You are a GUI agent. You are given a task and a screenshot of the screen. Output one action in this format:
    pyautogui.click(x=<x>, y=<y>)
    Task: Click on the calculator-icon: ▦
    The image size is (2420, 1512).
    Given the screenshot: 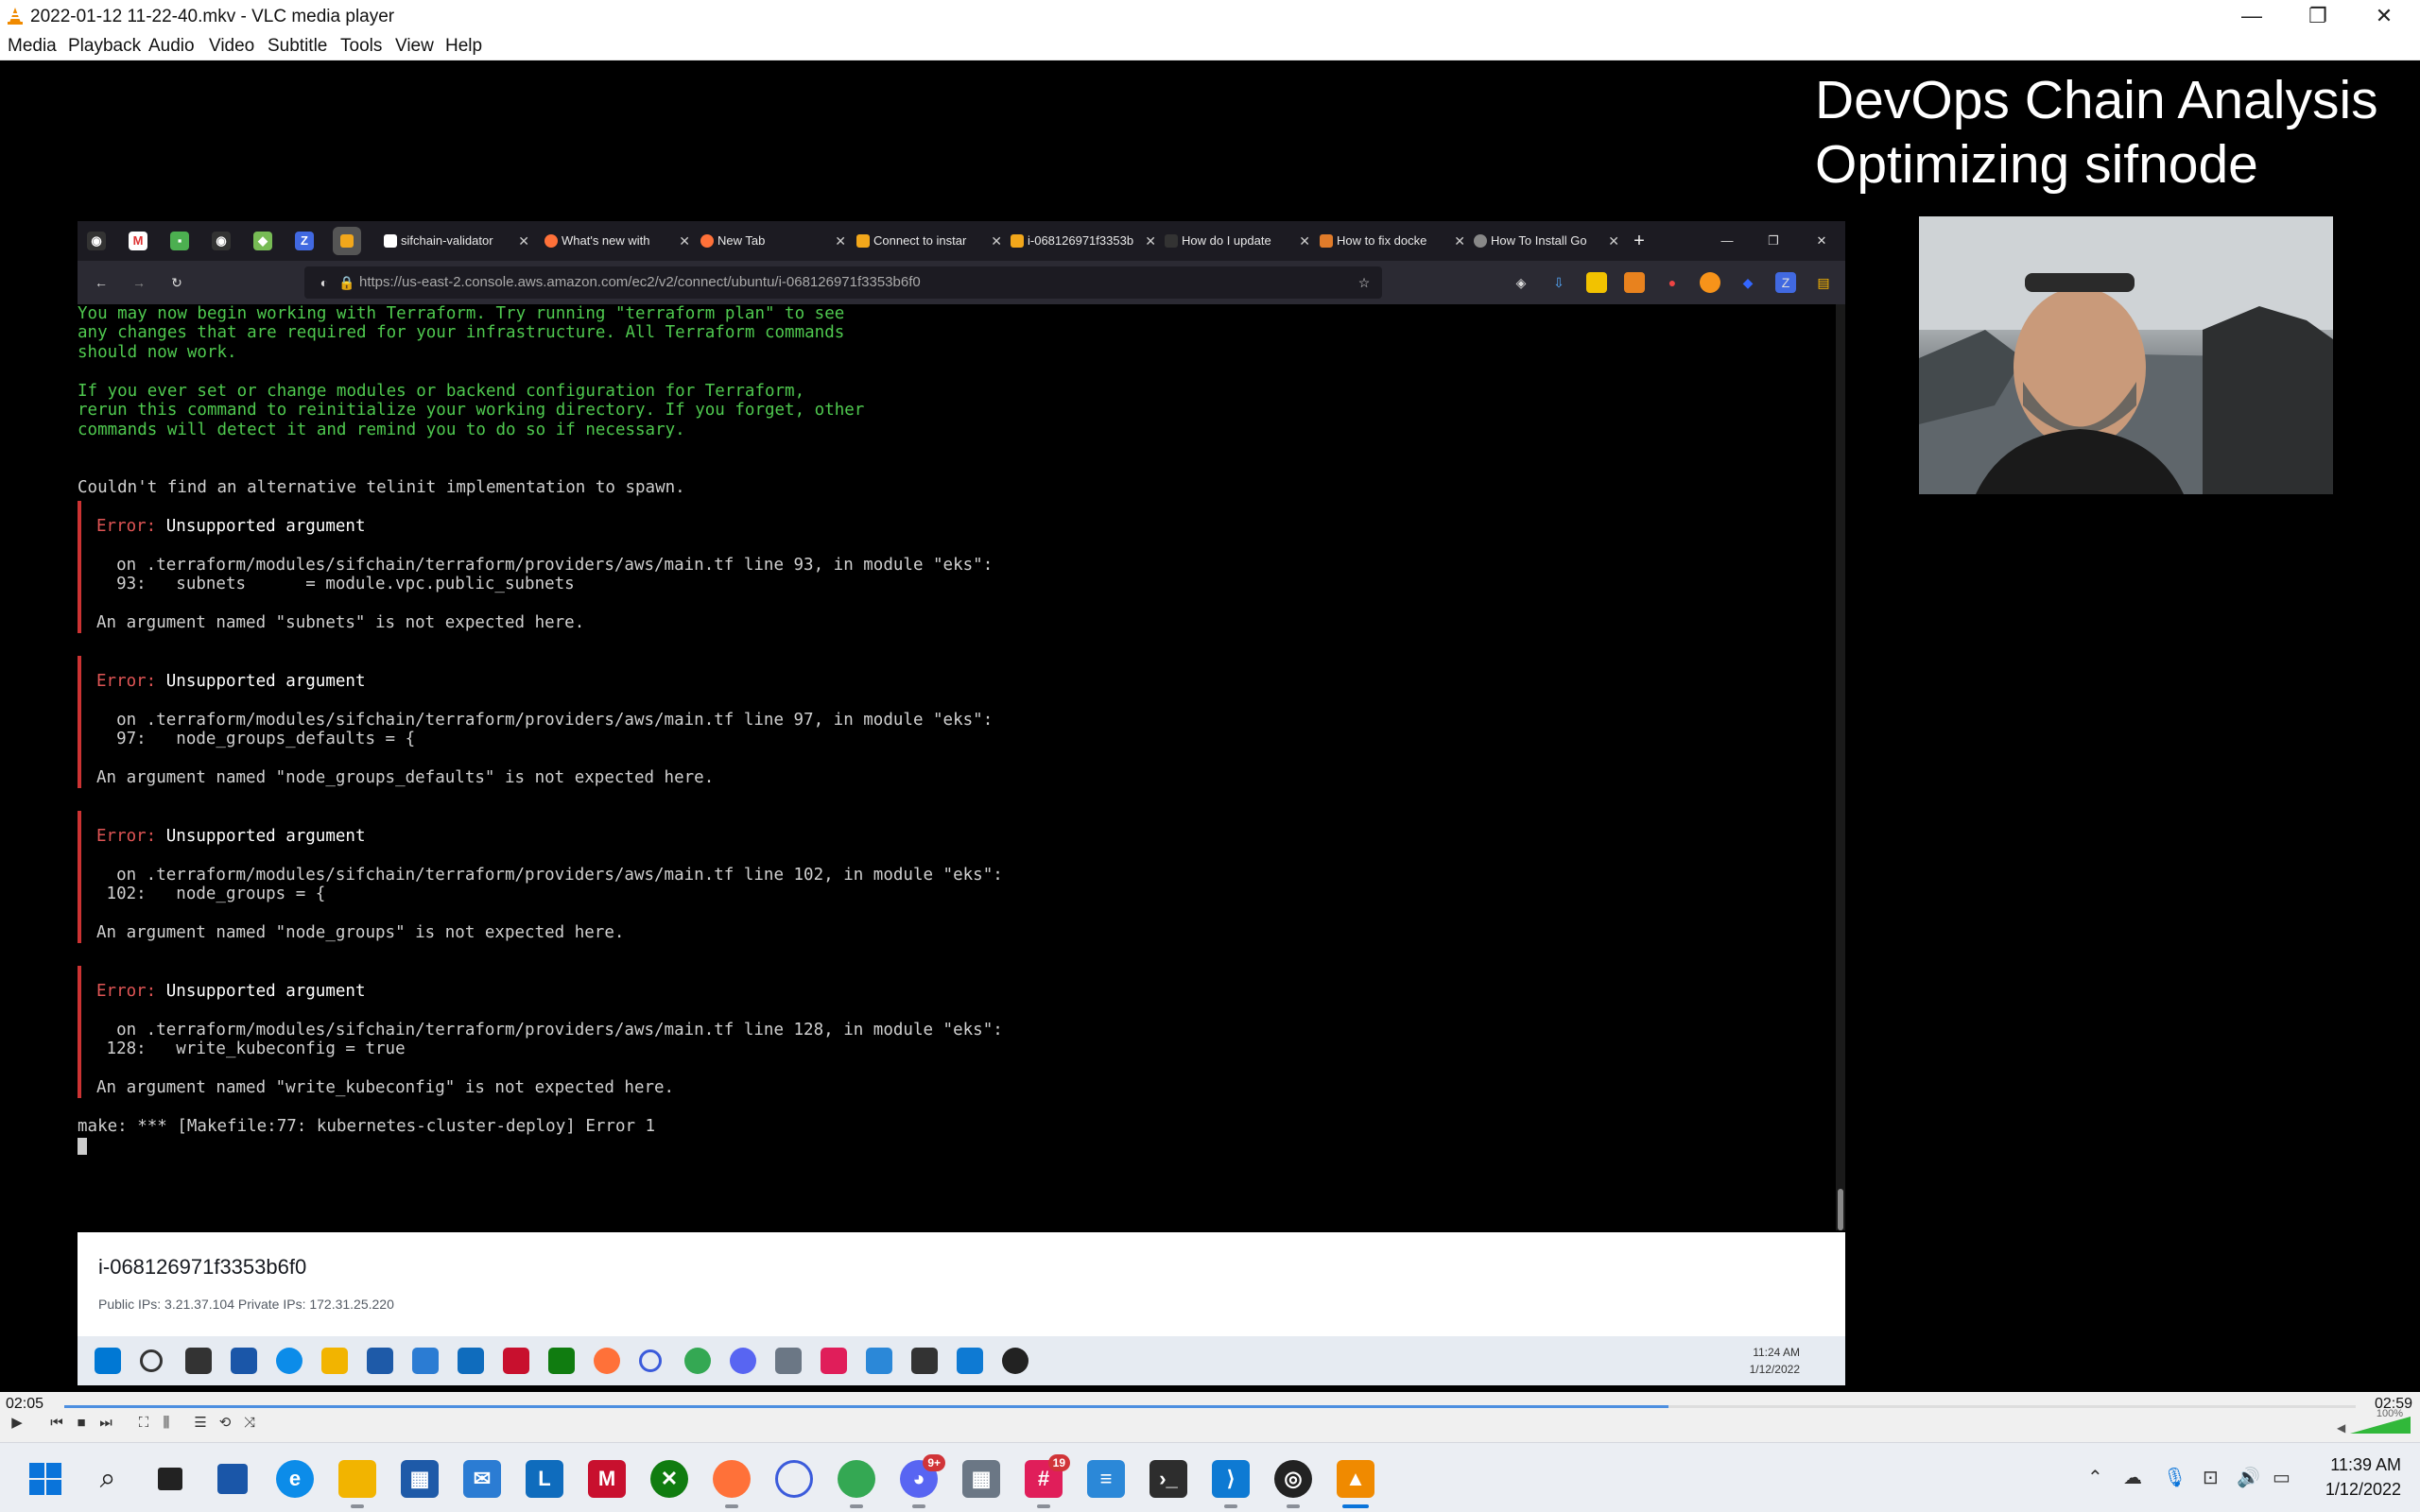 What is the action you would take?
    pyautogui.click(x=981, y=1479)
    